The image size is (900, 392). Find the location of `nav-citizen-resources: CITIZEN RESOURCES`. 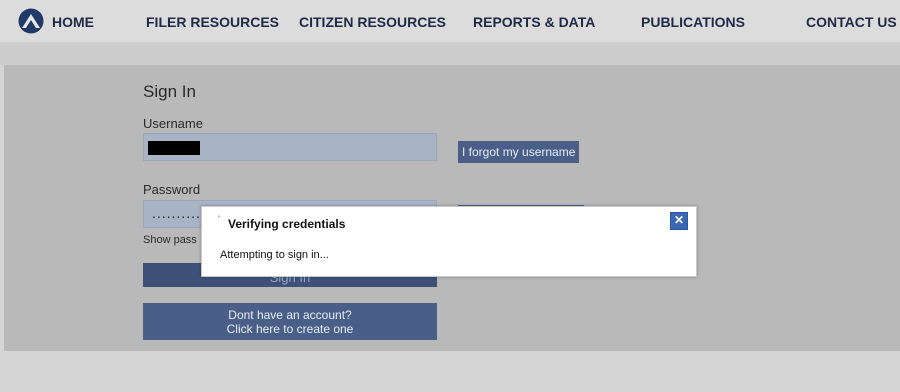

nav-citizen-resources: CITIZEN RESOURCES is located at coordinates (372, 22).